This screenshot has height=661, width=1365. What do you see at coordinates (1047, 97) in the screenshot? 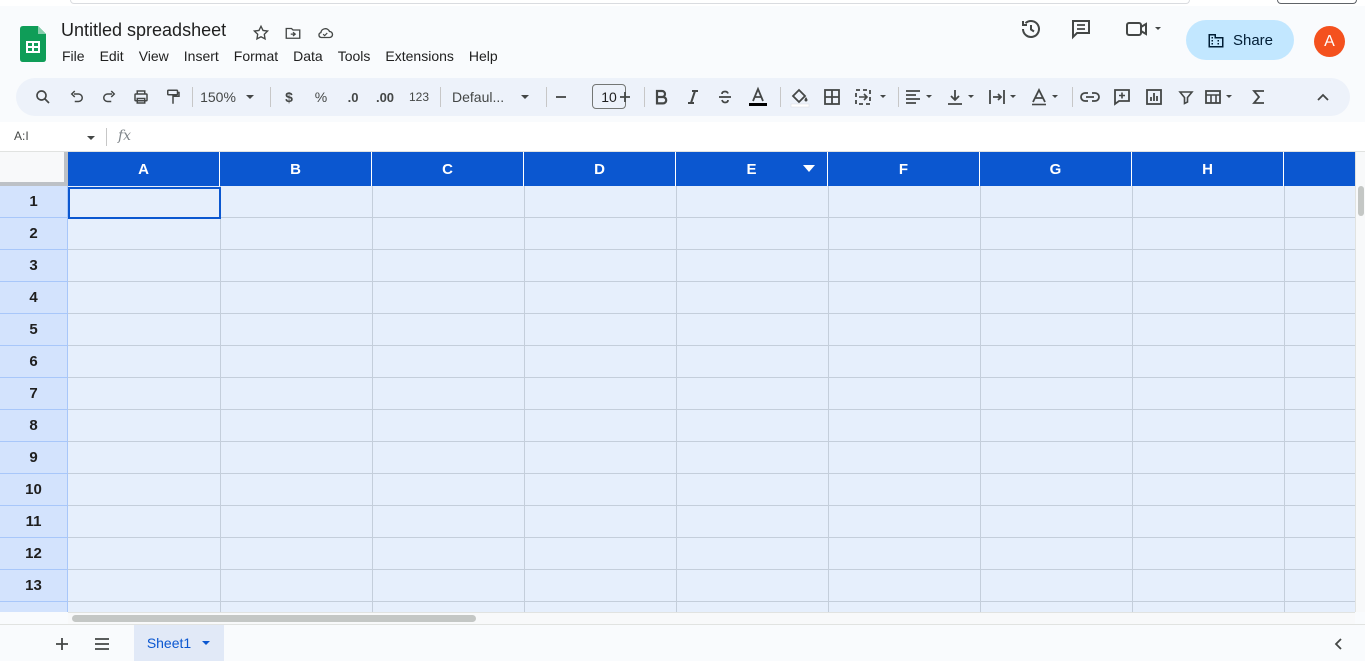
I see `text-rotation-icon` at bounding box center [1047, 97].